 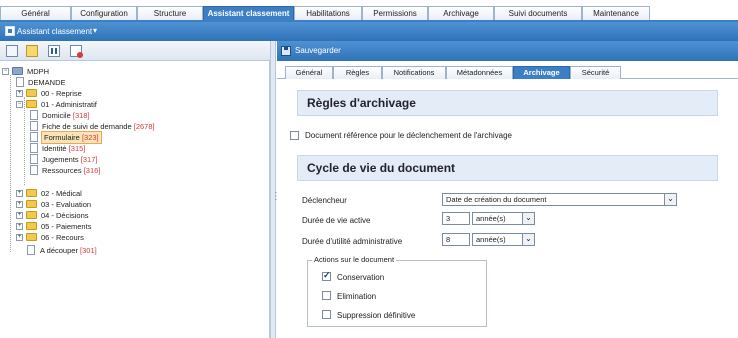 I want to click on save-button: Sauvegarder, so click(x=311, y=51).